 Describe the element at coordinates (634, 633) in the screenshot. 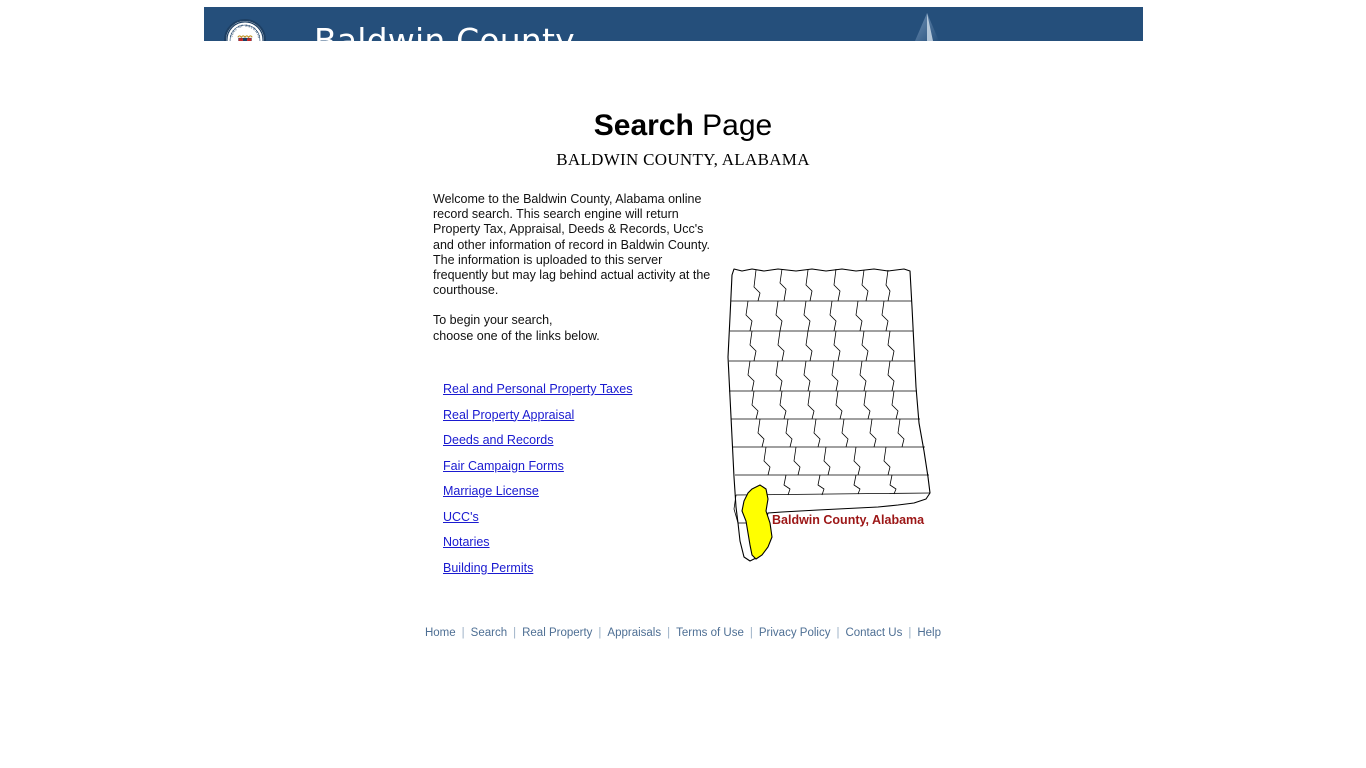

I see `footer-link-appraisals: Appraisals` at that location.